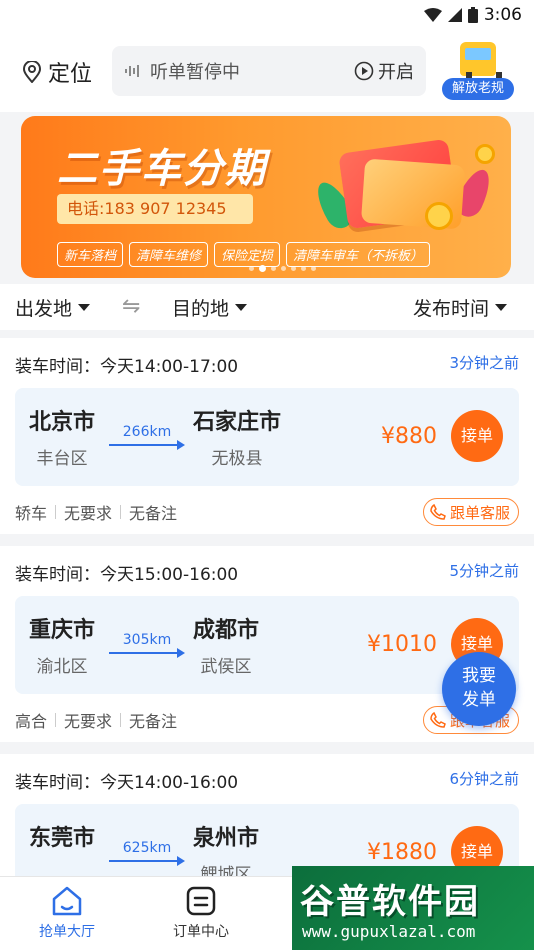 The height and width of the screenshot is (950, 534). I want to click on publish-time-filter: 发布时间, so click(460, 307).